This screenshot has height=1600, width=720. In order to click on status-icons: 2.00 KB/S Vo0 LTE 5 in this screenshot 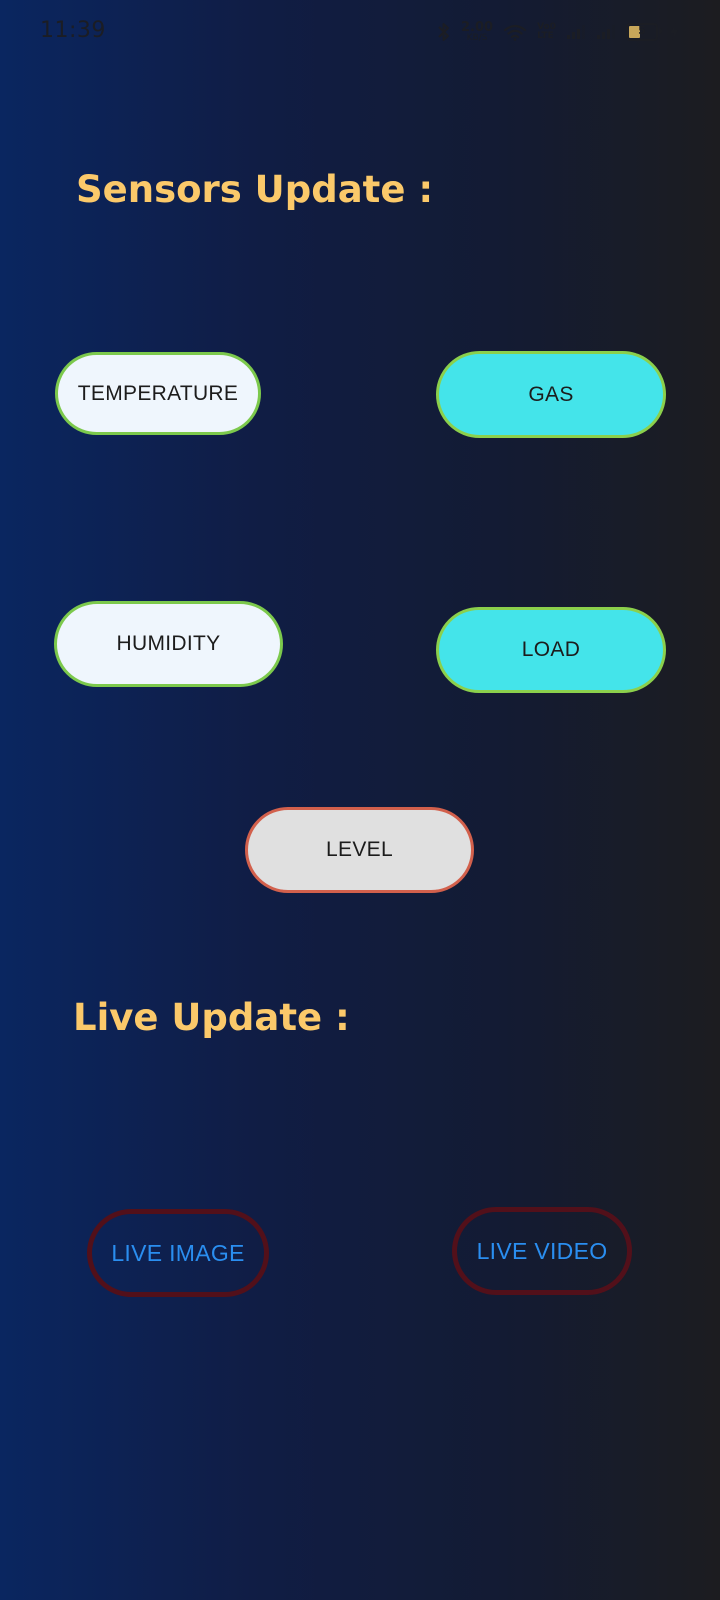, I will do `click(558, 32)`.